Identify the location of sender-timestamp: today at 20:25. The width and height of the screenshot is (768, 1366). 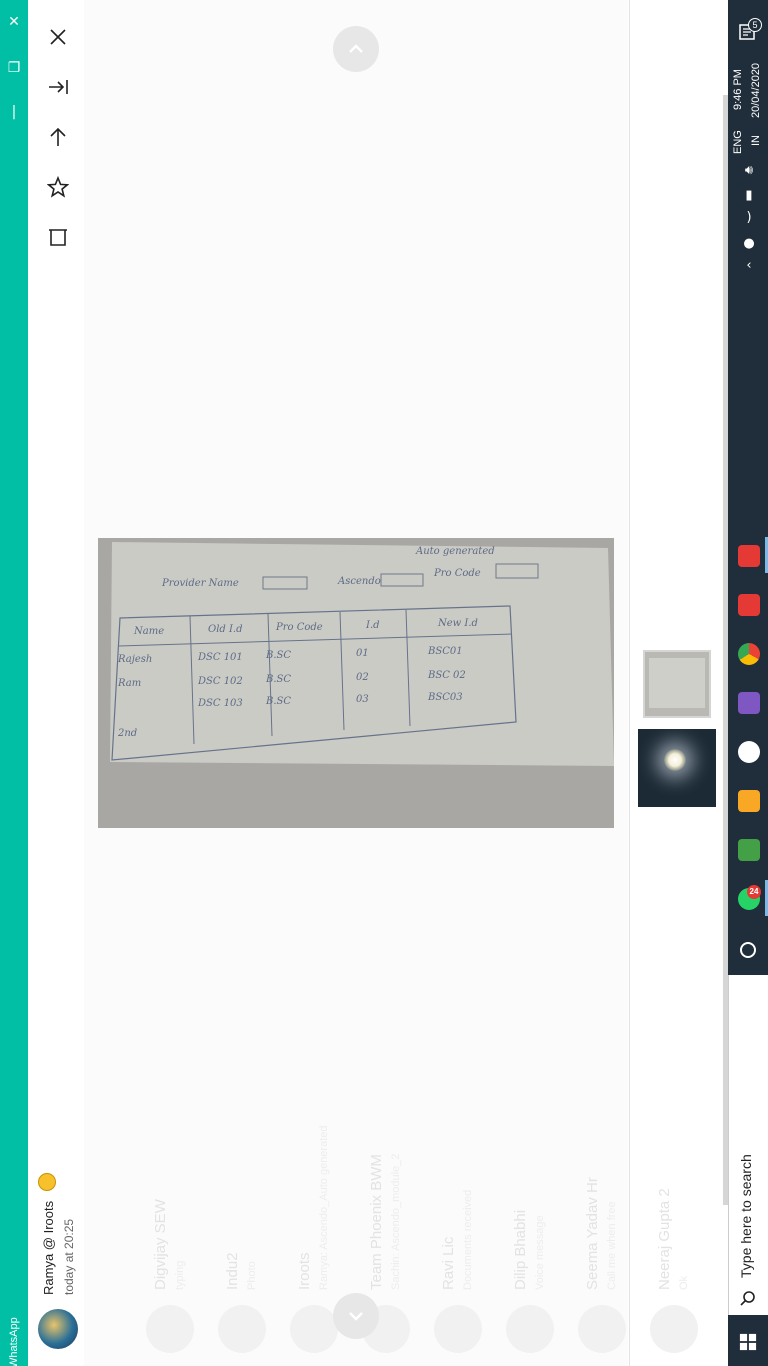
(69, 1256).